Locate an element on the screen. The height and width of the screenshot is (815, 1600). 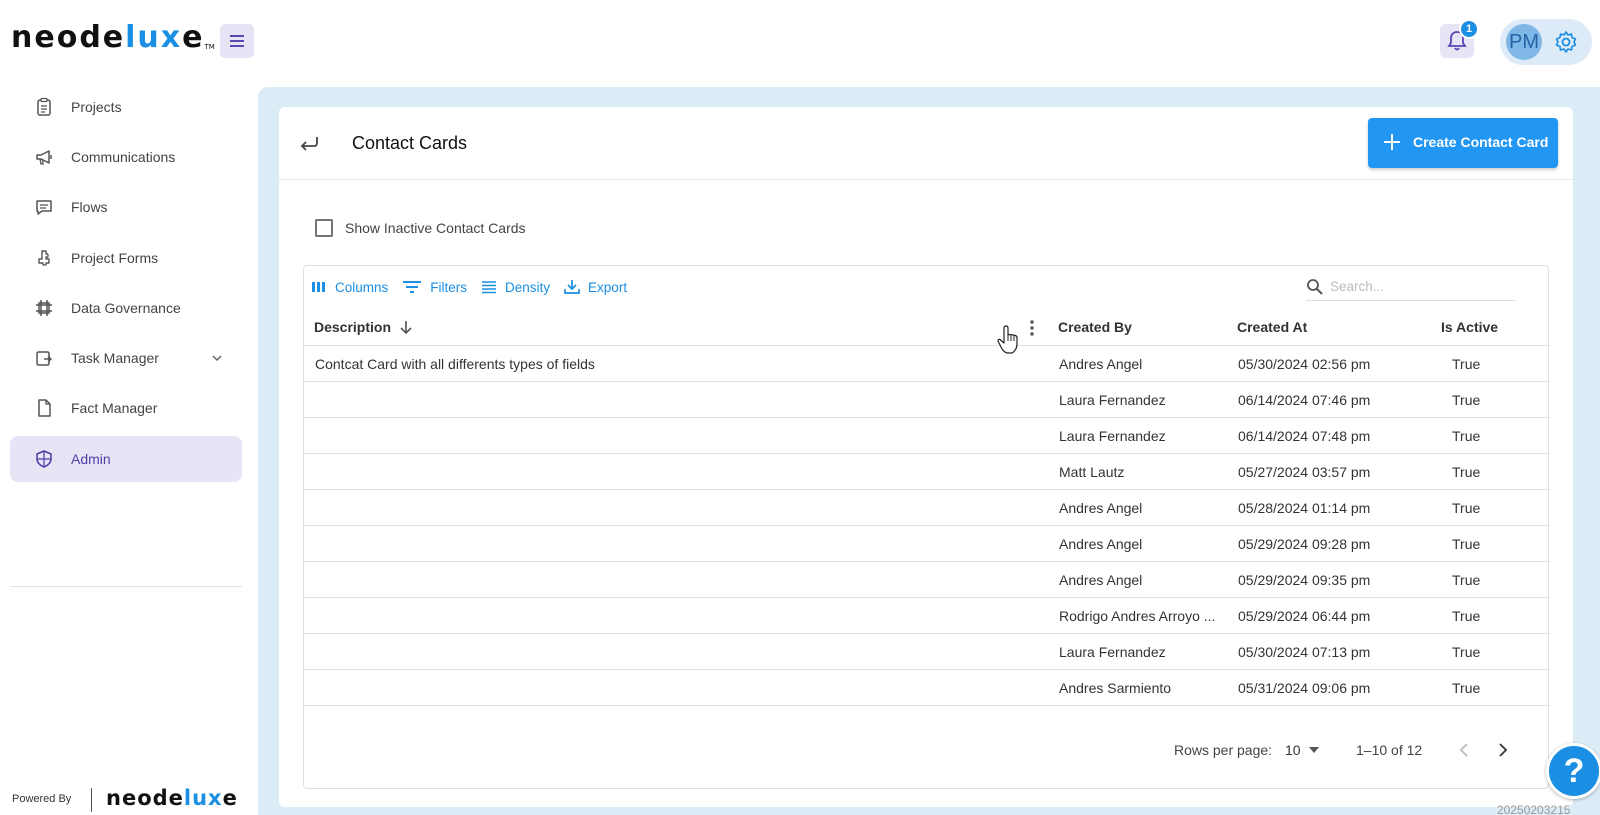
column-menu-icon is located at coordinates (1032, 328).